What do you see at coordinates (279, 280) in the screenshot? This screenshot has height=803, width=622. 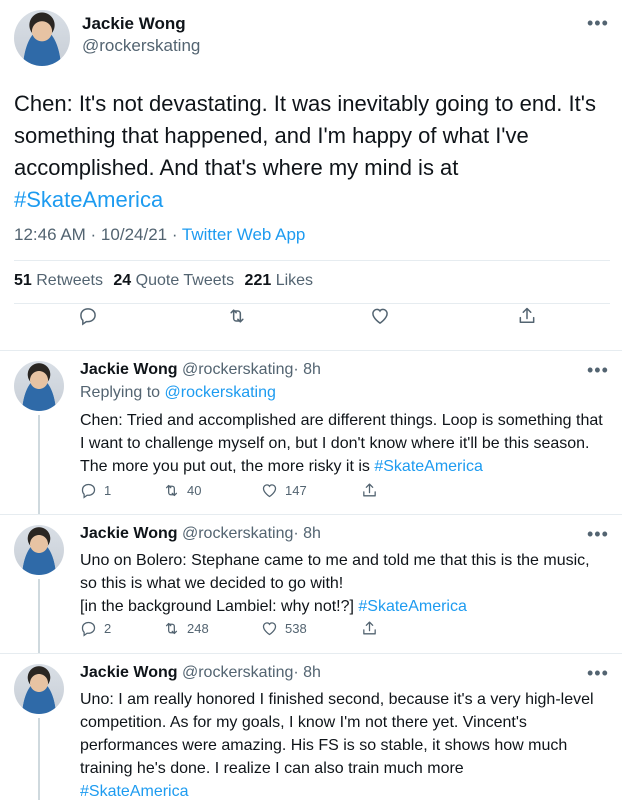 I see `likes-stat: 221 Likes` at bounding box center [279, 280].